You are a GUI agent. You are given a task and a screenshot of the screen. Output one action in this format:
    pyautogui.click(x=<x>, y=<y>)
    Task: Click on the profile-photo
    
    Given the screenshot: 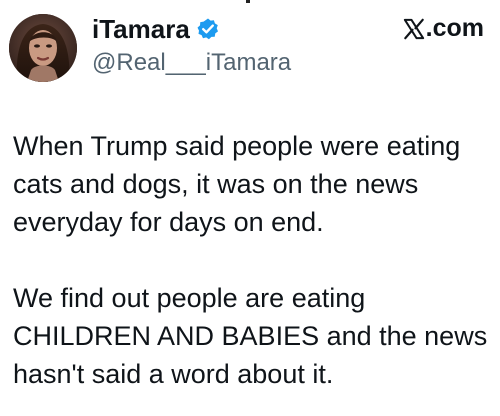 What is the action you would take?
    pyautogui.click(x=43, y=48)
    